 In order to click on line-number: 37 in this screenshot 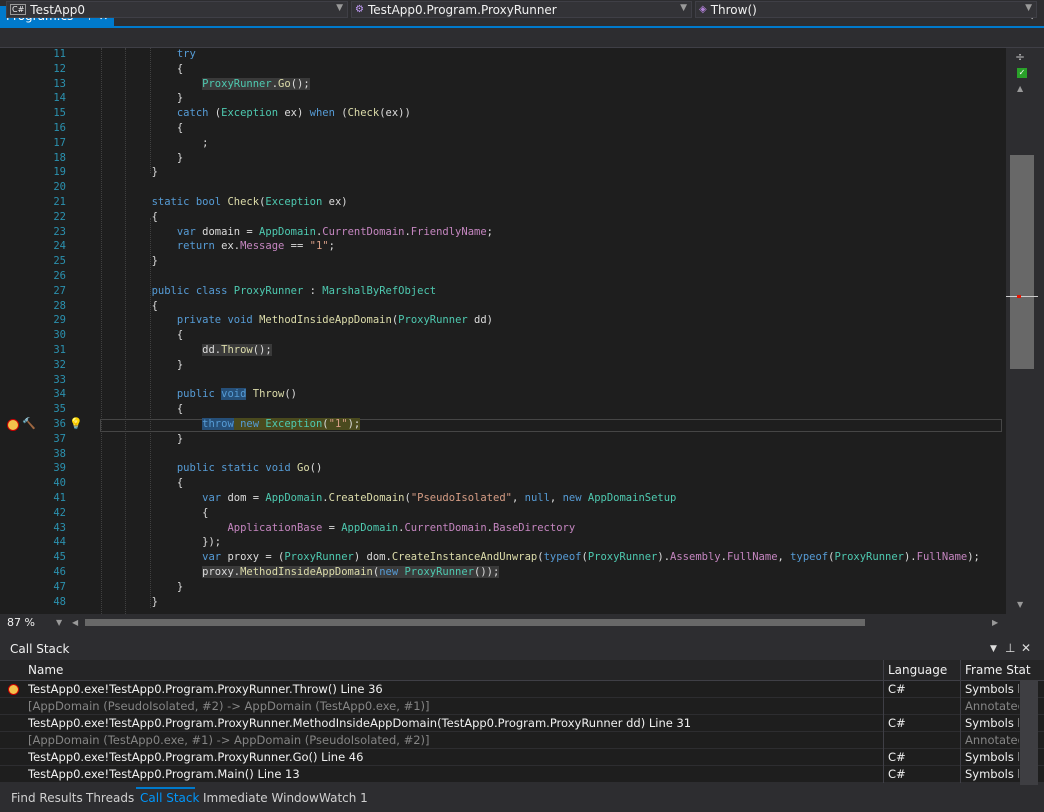, I will do `click(59, 439)`.